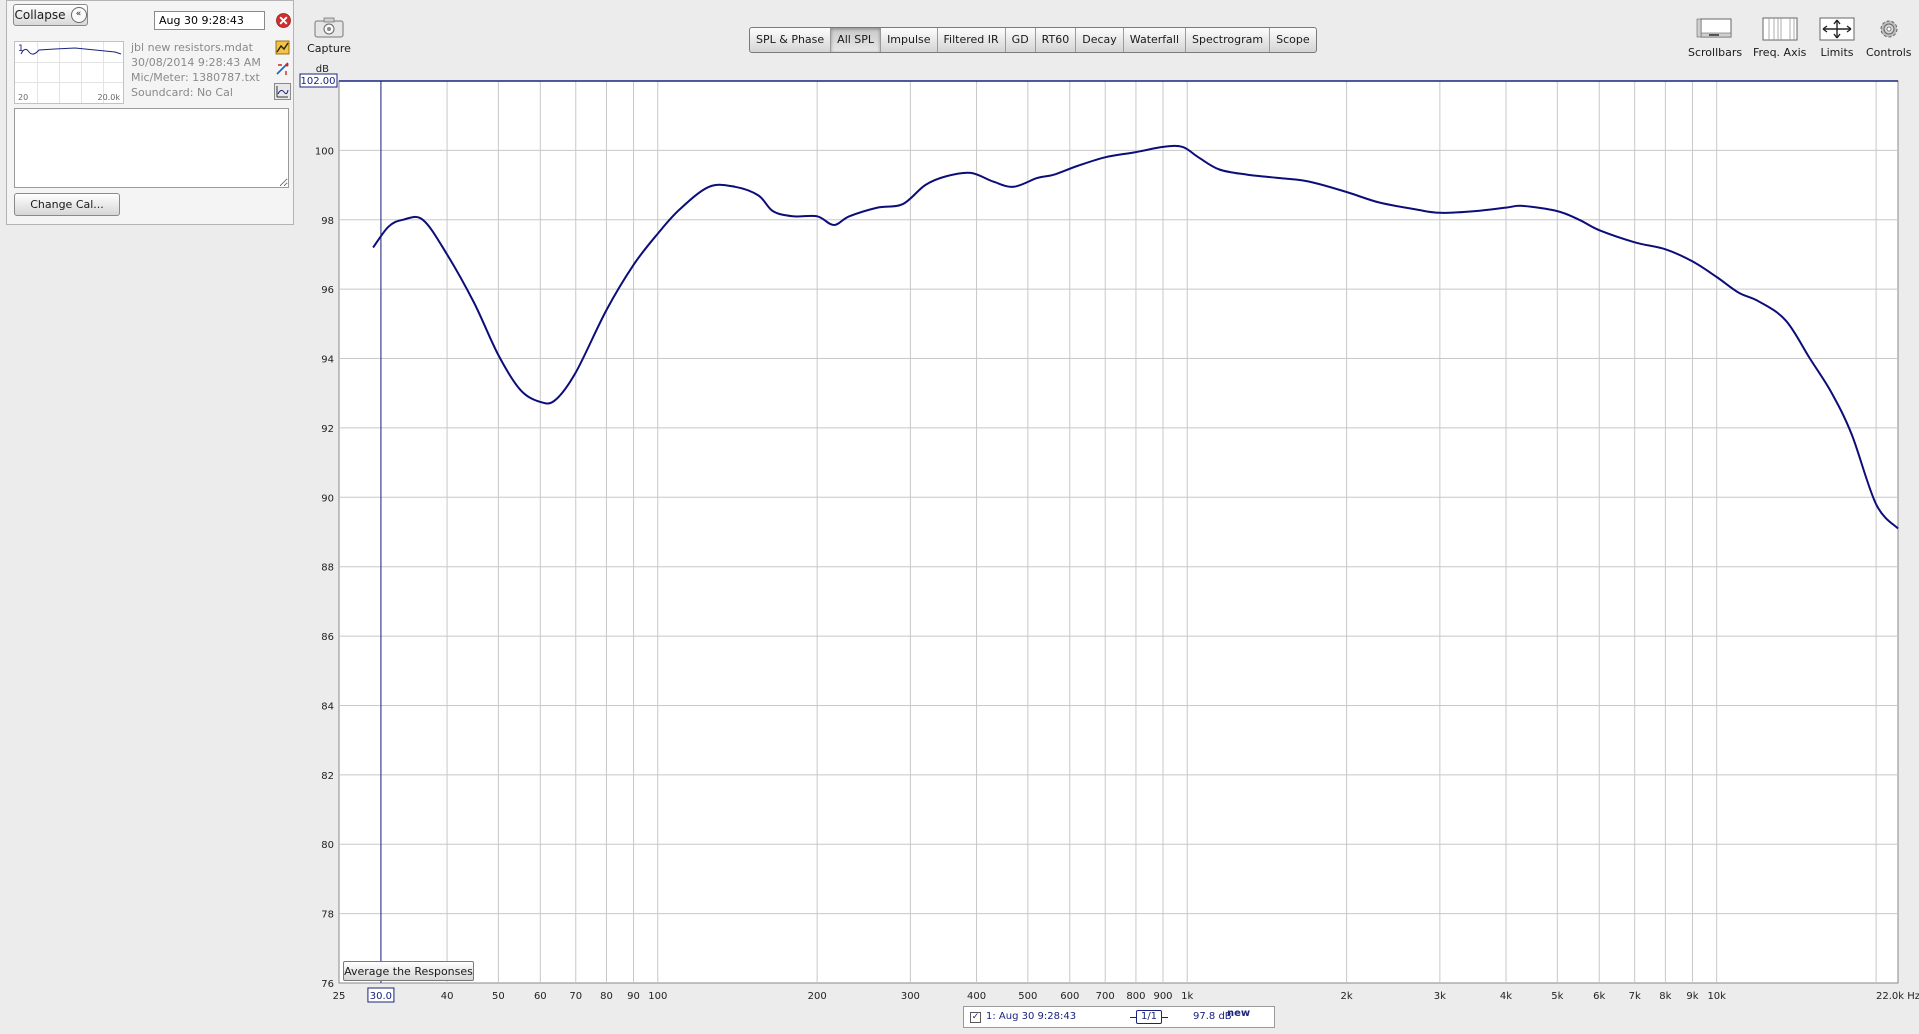 This screenshot has width=1919, height=1034. What do you see at coordinates (1105, 996) in the screenshot?
I see `x-tick-label: 700` at bounding box center [1105, 996].